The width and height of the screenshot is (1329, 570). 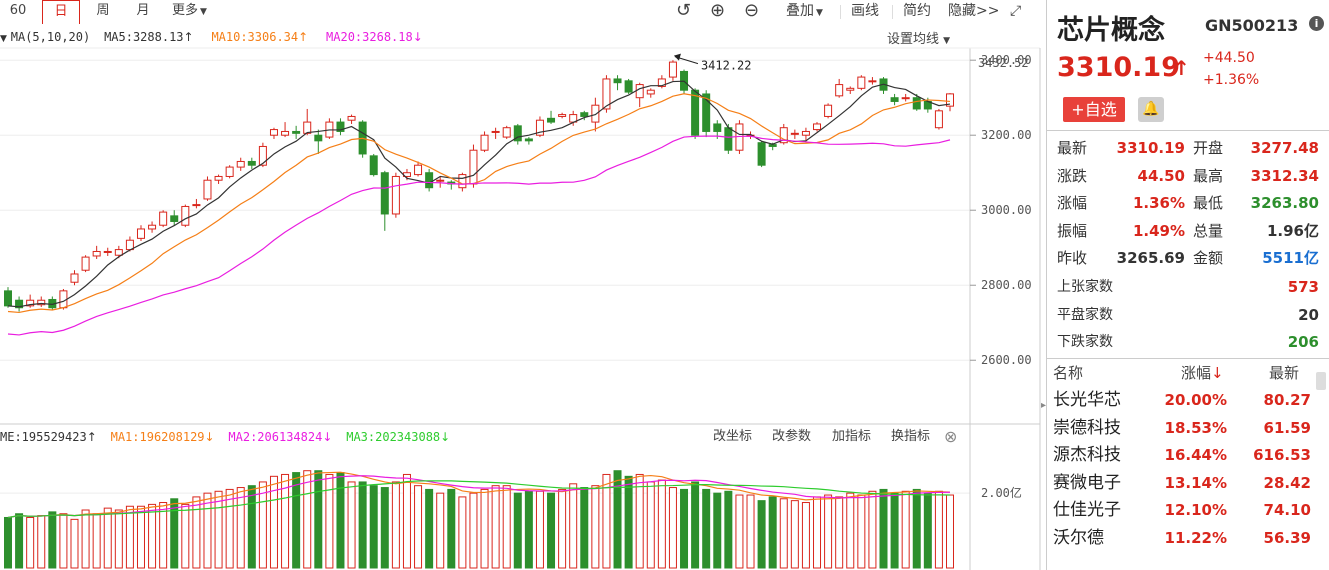 What do you see at coordinates (1180, 539) in the screenshot?
I see `list-item: 沃尔德 11.22% 56.39` at bounding box center [1180, 539].